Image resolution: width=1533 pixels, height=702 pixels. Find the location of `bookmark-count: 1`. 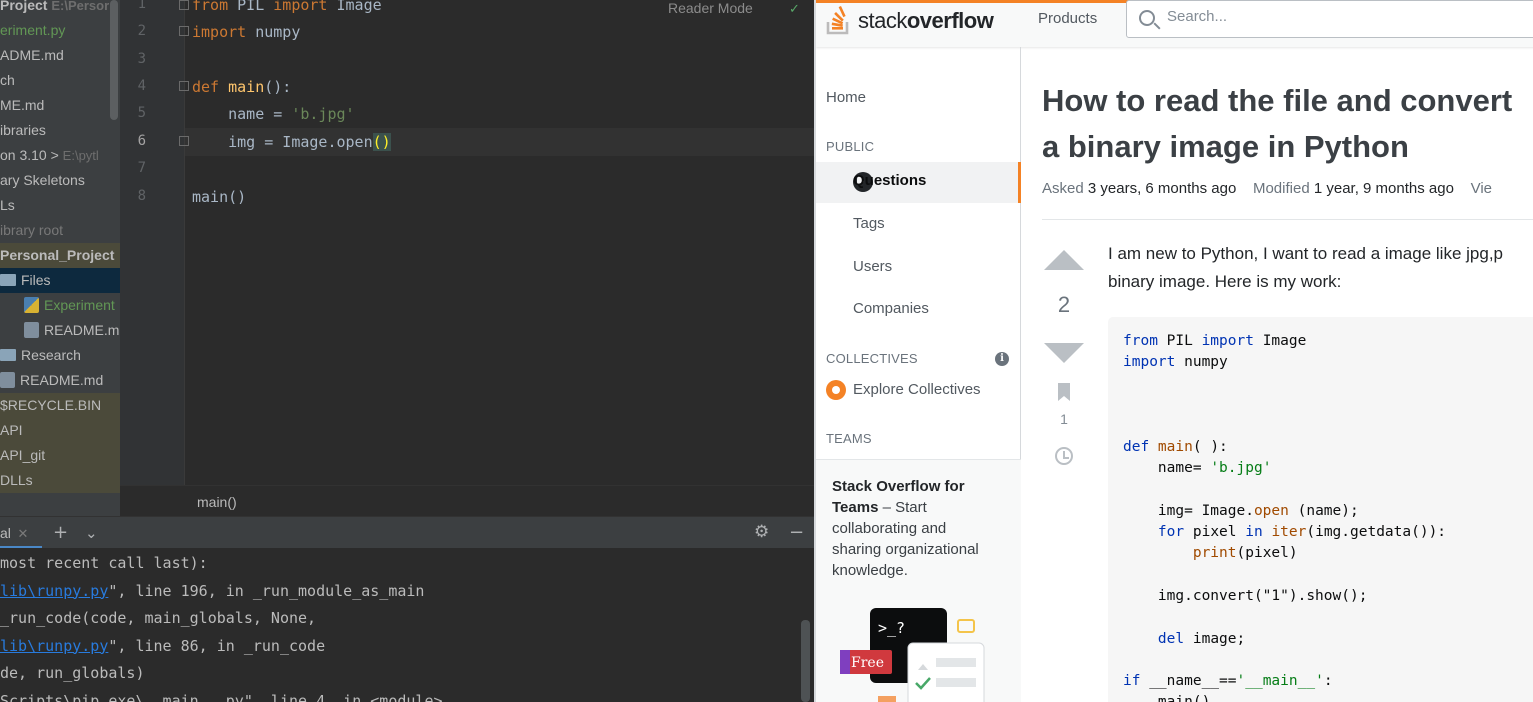

bookmark-count: 1 is located at coordinates (1064, 419).